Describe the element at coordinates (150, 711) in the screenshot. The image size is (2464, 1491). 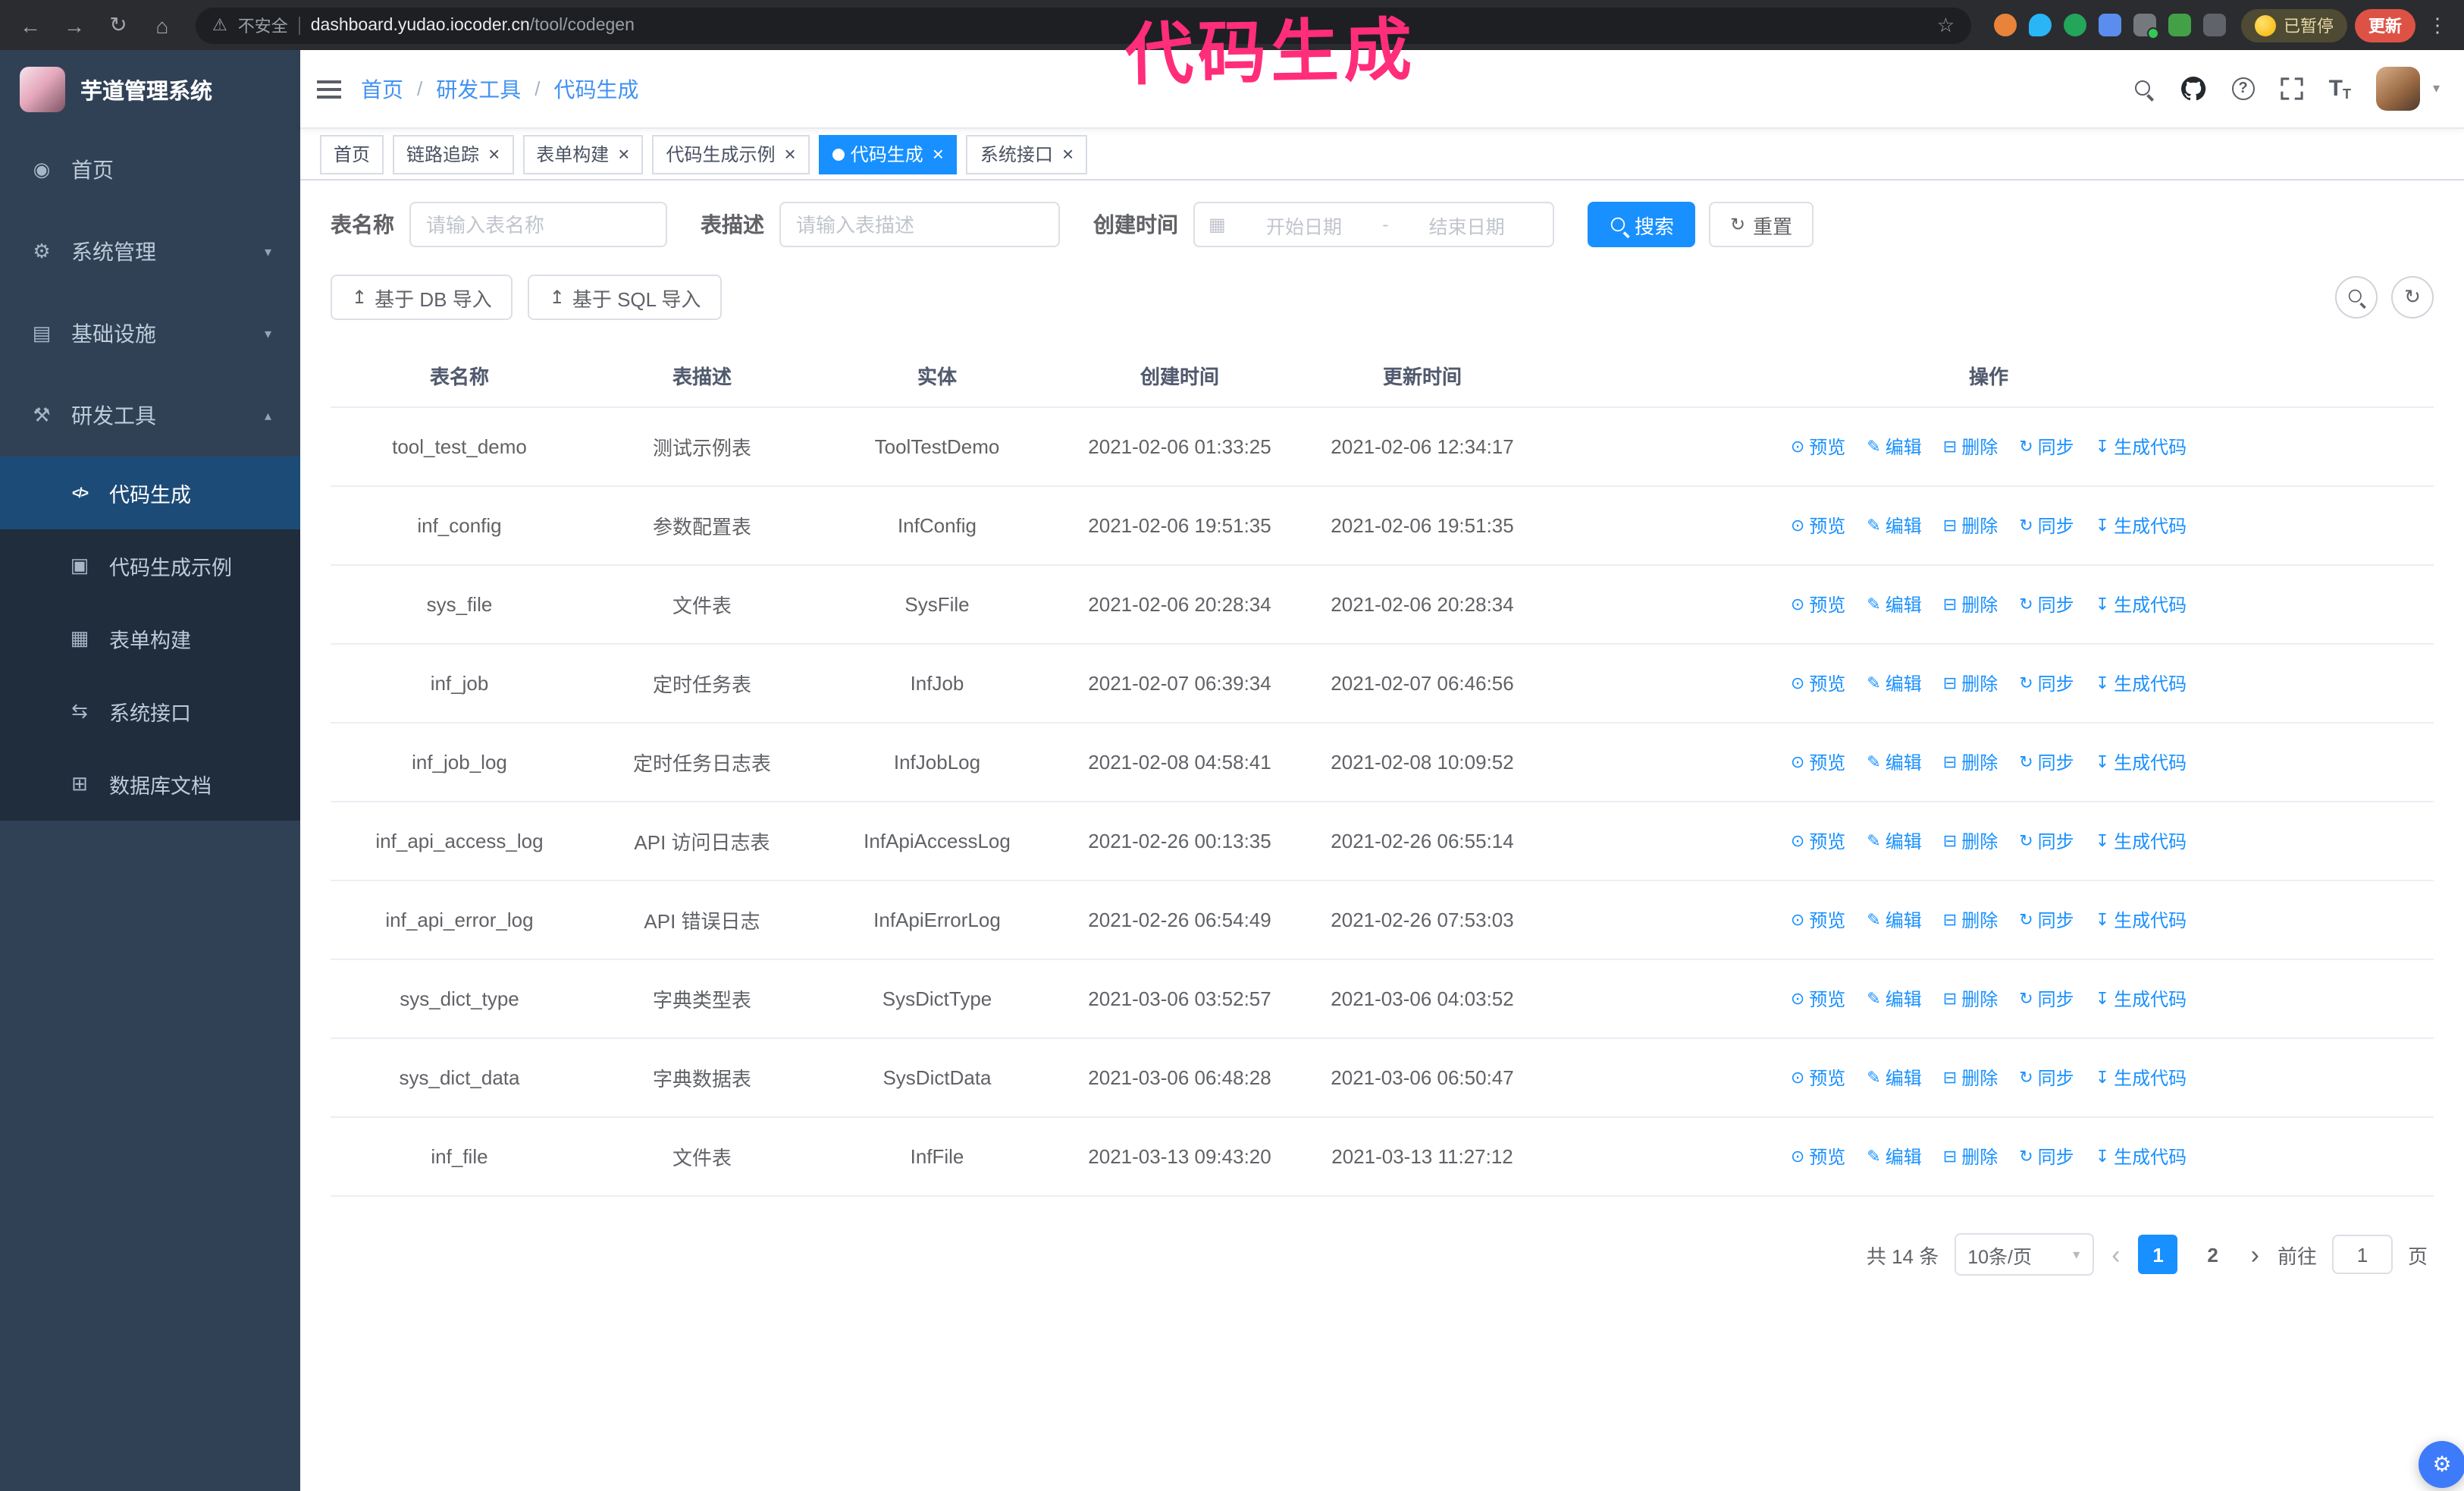
I see `sidebar-item-system-api: ⇆ 系统接口` at that location.